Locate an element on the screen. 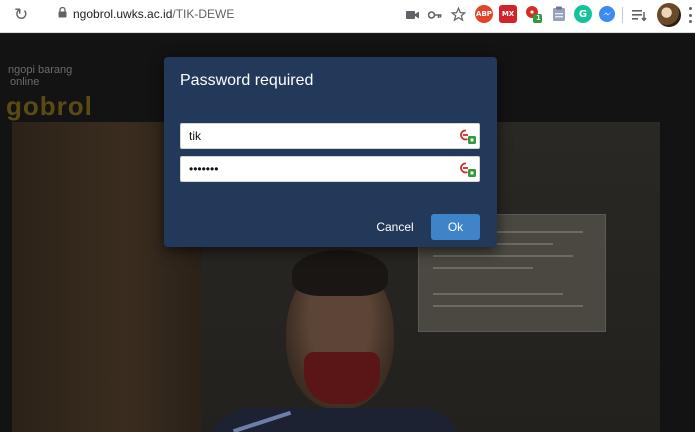  lastpass-badge: 1 is located at coordinates (538, 18).